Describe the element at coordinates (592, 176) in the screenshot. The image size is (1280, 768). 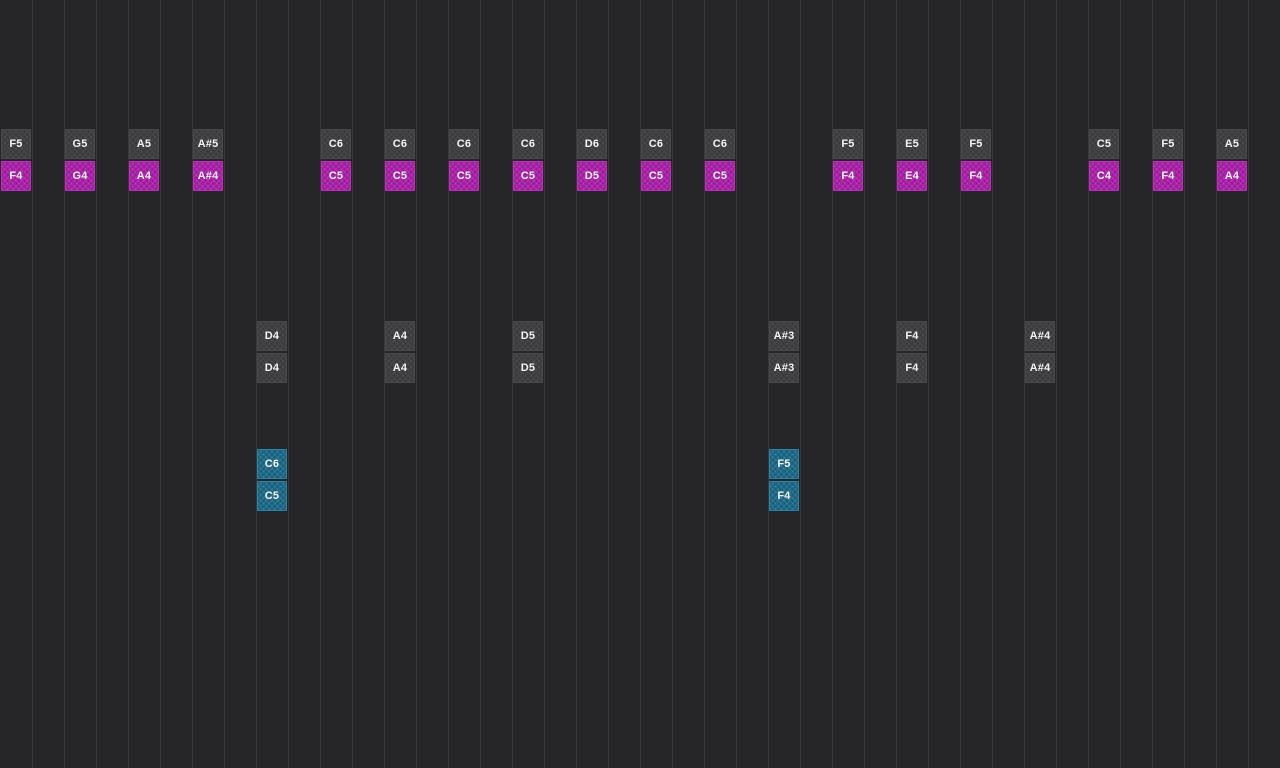
I see `note-block-magenta: D5` at that location.